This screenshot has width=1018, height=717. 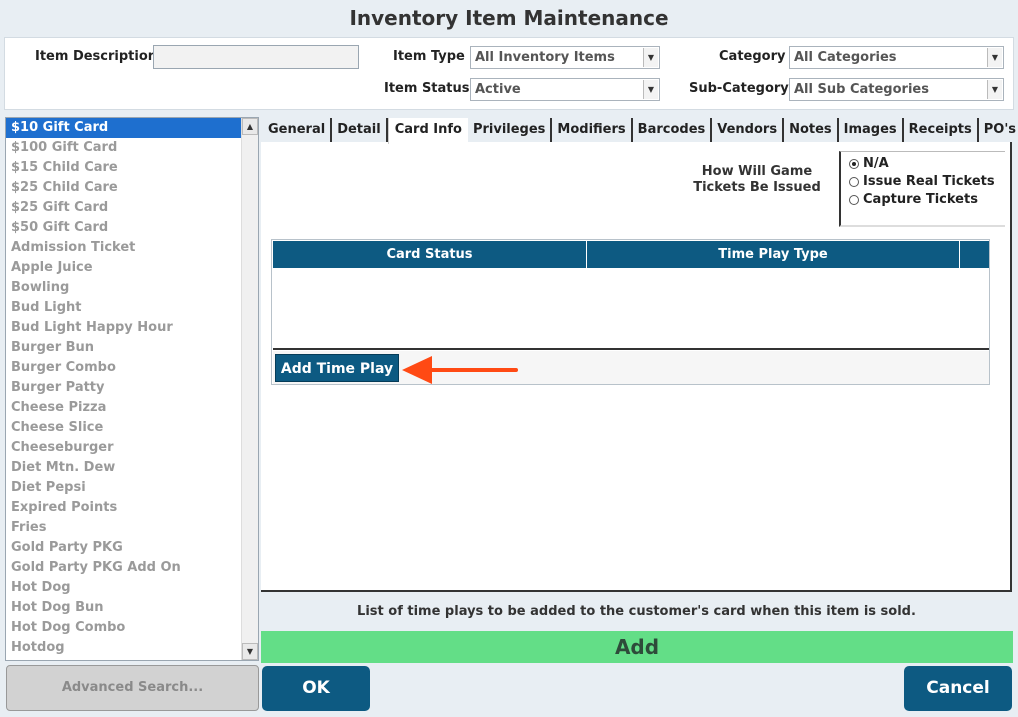 What do you see at coordinates (132, 148) in the screenshot?
I see `list-item: $100 Gift Card` at bounding box center [132, 148].